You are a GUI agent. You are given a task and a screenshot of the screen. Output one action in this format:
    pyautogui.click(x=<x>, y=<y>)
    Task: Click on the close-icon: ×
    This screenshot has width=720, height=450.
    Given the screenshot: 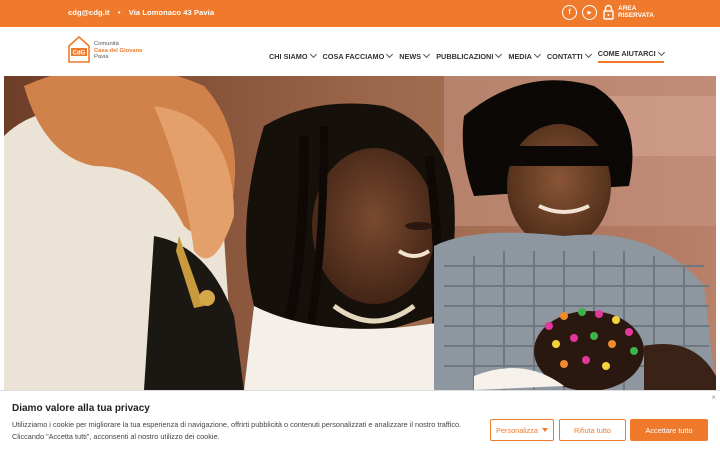 What is the action you would take?
    pyautogui.click(x=713, y=397)
    